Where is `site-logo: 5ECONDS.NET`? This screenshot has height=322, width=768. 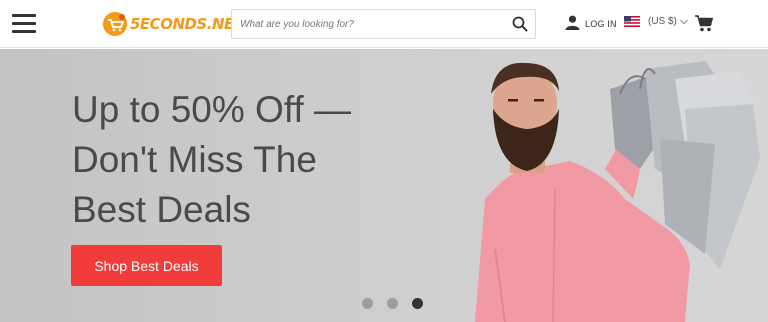
site-logo: 5ECONDS.NET is located at coordinates (173, 24).